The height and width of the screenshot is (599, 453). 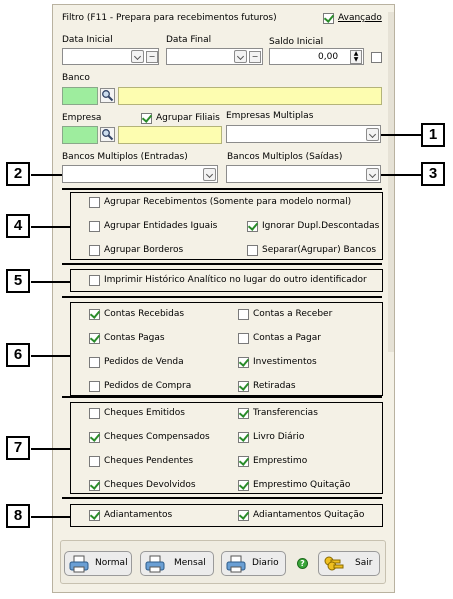 What do you see at coordinates (18, 174) in the screenshot?
I see `callout-2: 2` at bounding box center [18, 174].